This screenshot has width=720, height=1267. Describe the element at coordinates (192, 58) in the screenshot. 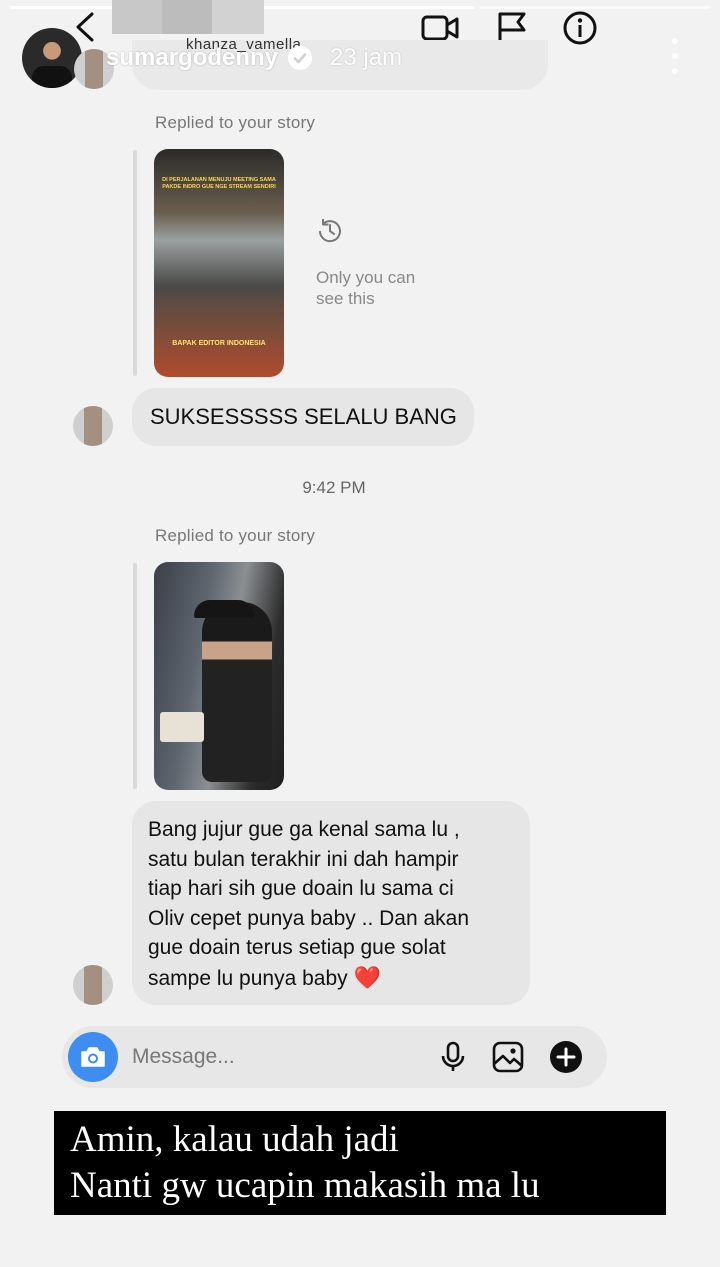

I see `story-username: sumargodenny` at that location.